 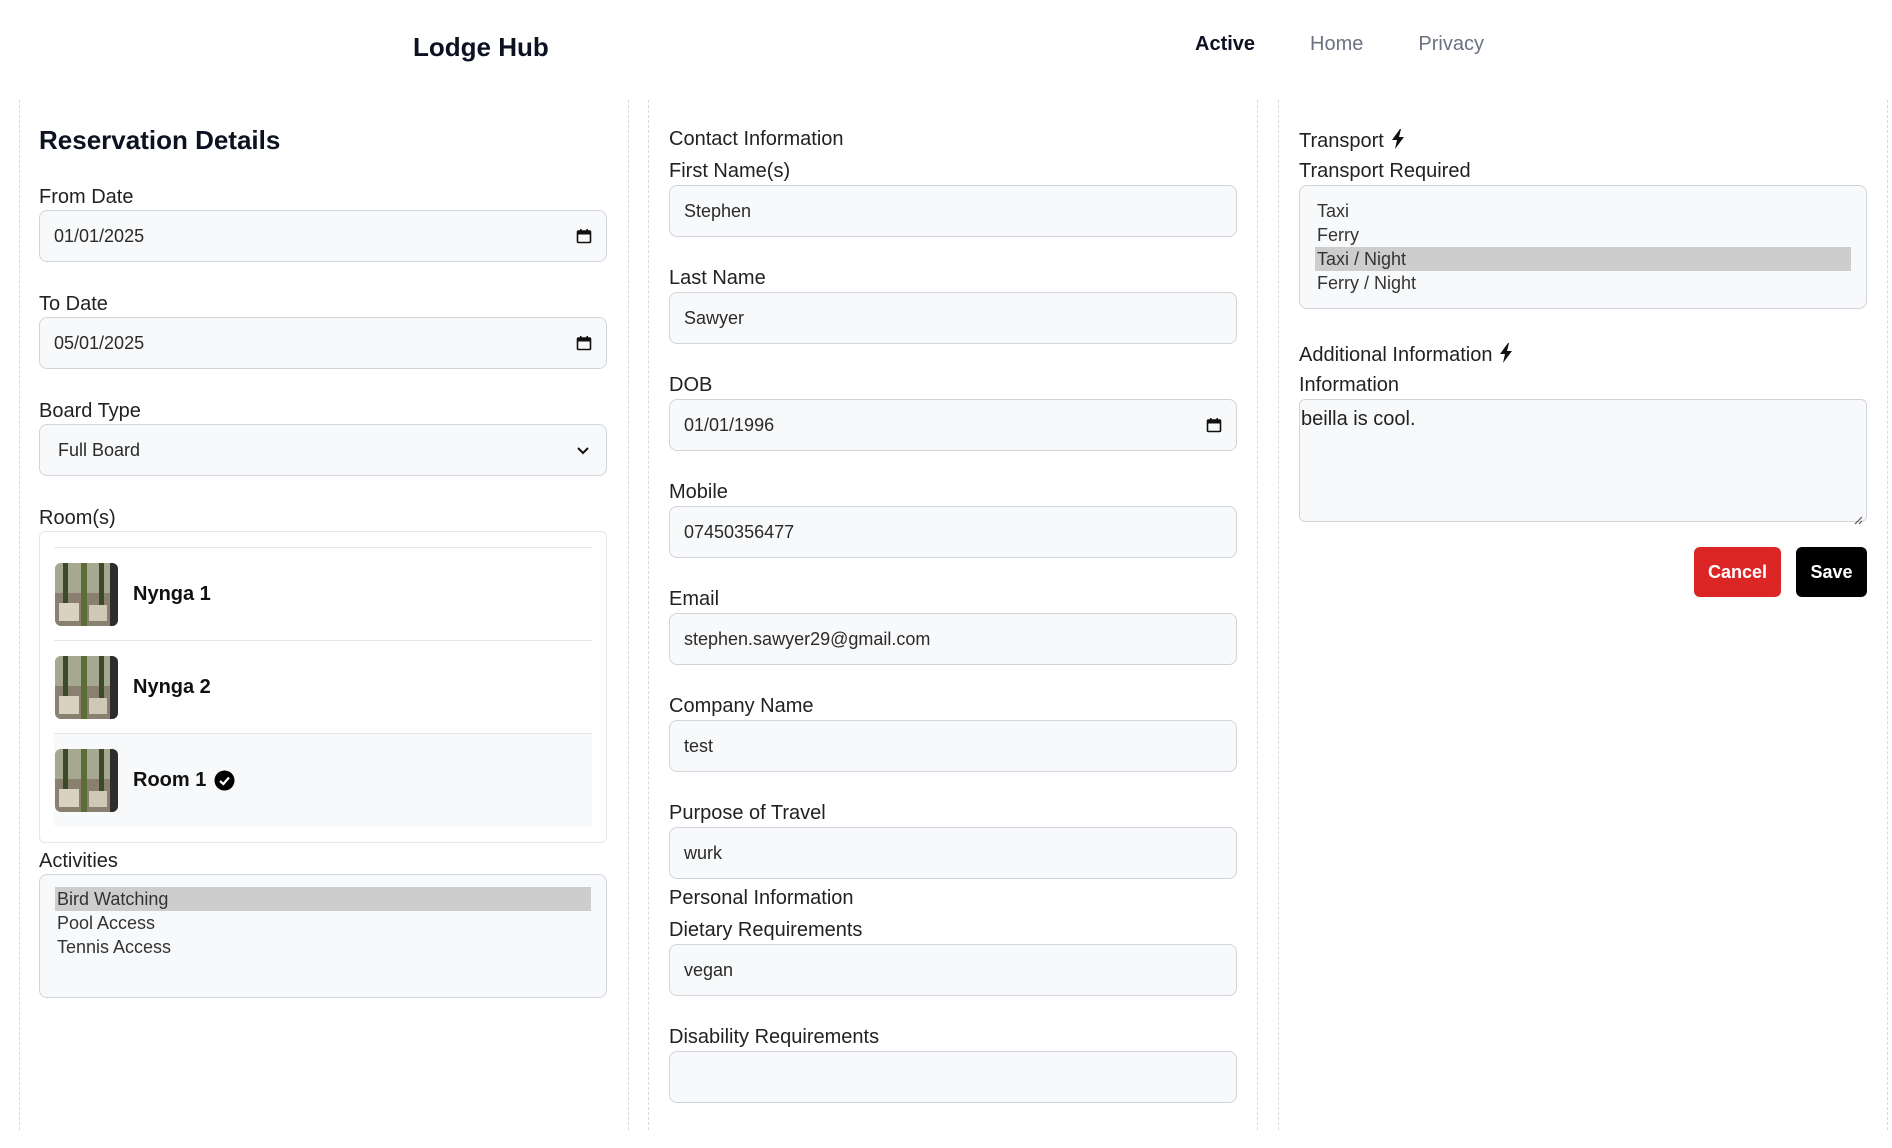 What do you see at coordinates (953, 853) in the screenshot?
I see `purpose-input: wurk` at bounding box center [953, 853].